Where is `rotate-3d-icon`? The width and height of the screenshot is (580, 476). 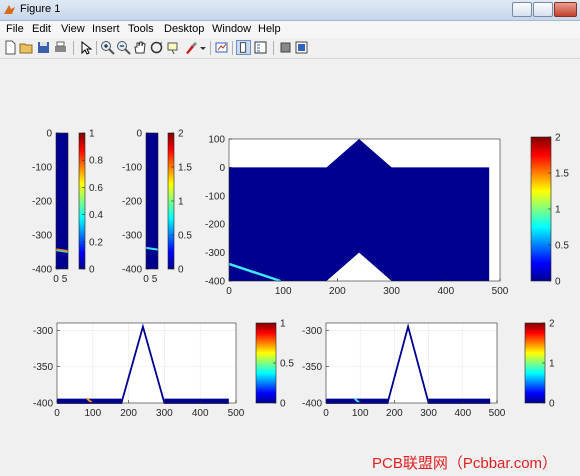 rotate-3d-icon is located at coordinates (156, 47).